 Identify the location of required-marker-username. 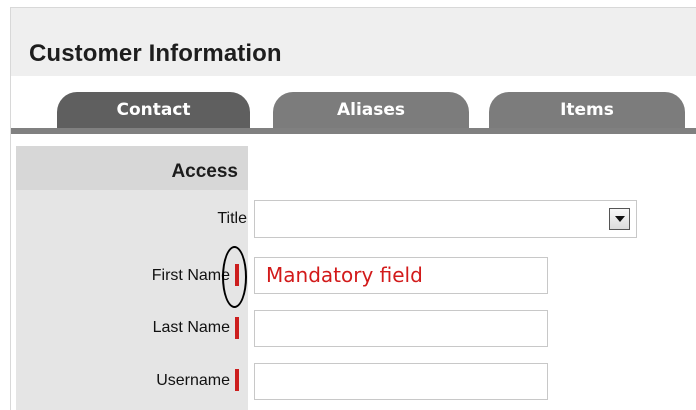
(237, 380).